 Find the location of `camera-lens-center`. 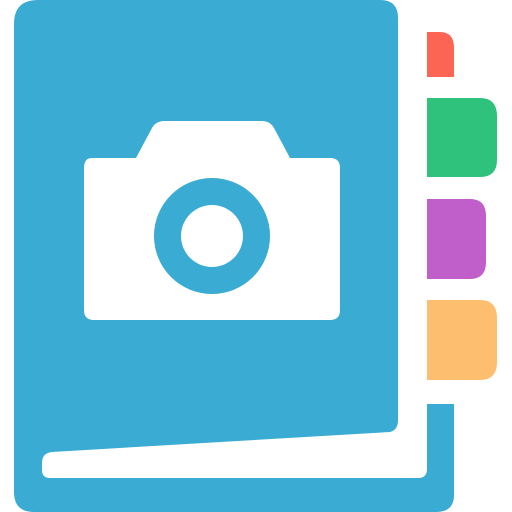

camera-lens-center is located at coordinates (212, 236).